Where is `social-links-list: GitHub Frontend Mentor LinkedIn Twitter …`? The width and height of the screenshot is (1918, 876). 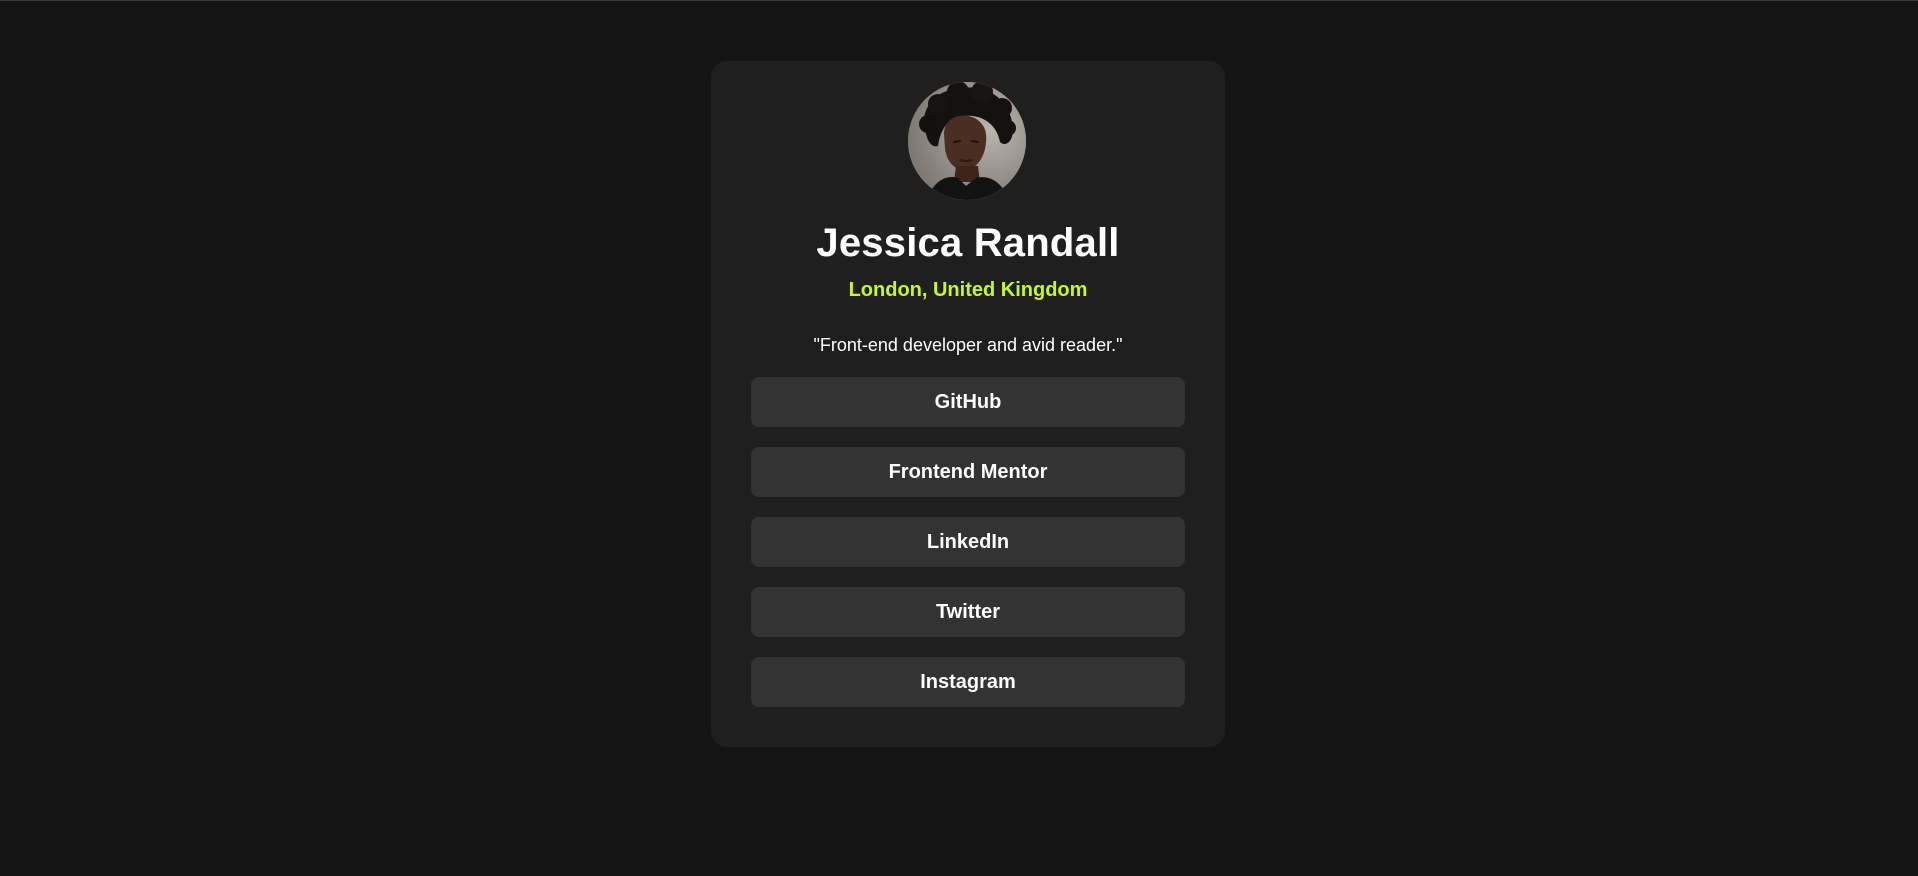
social-links-list: GitHub Frontend Mentor LinkedIn Twitter … is located at coordinates (968, 552).